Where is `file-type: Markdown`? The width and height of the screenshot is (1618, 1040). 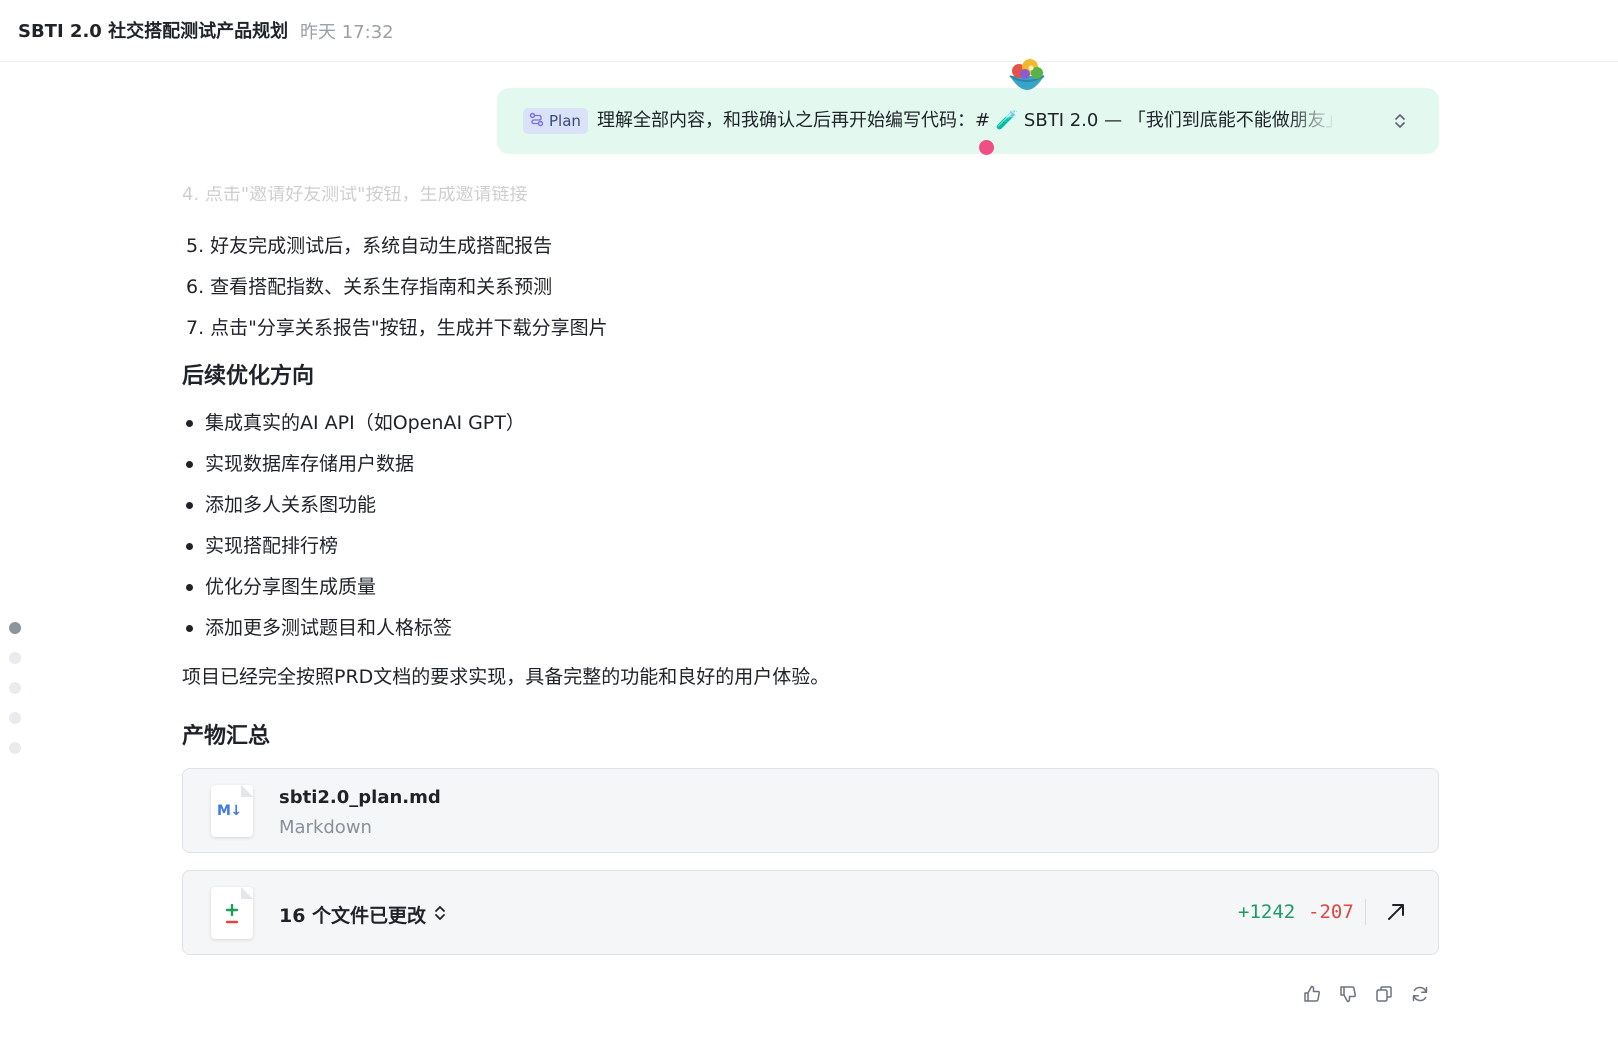 file-type: Markdown is located at coordinates (325, 827).